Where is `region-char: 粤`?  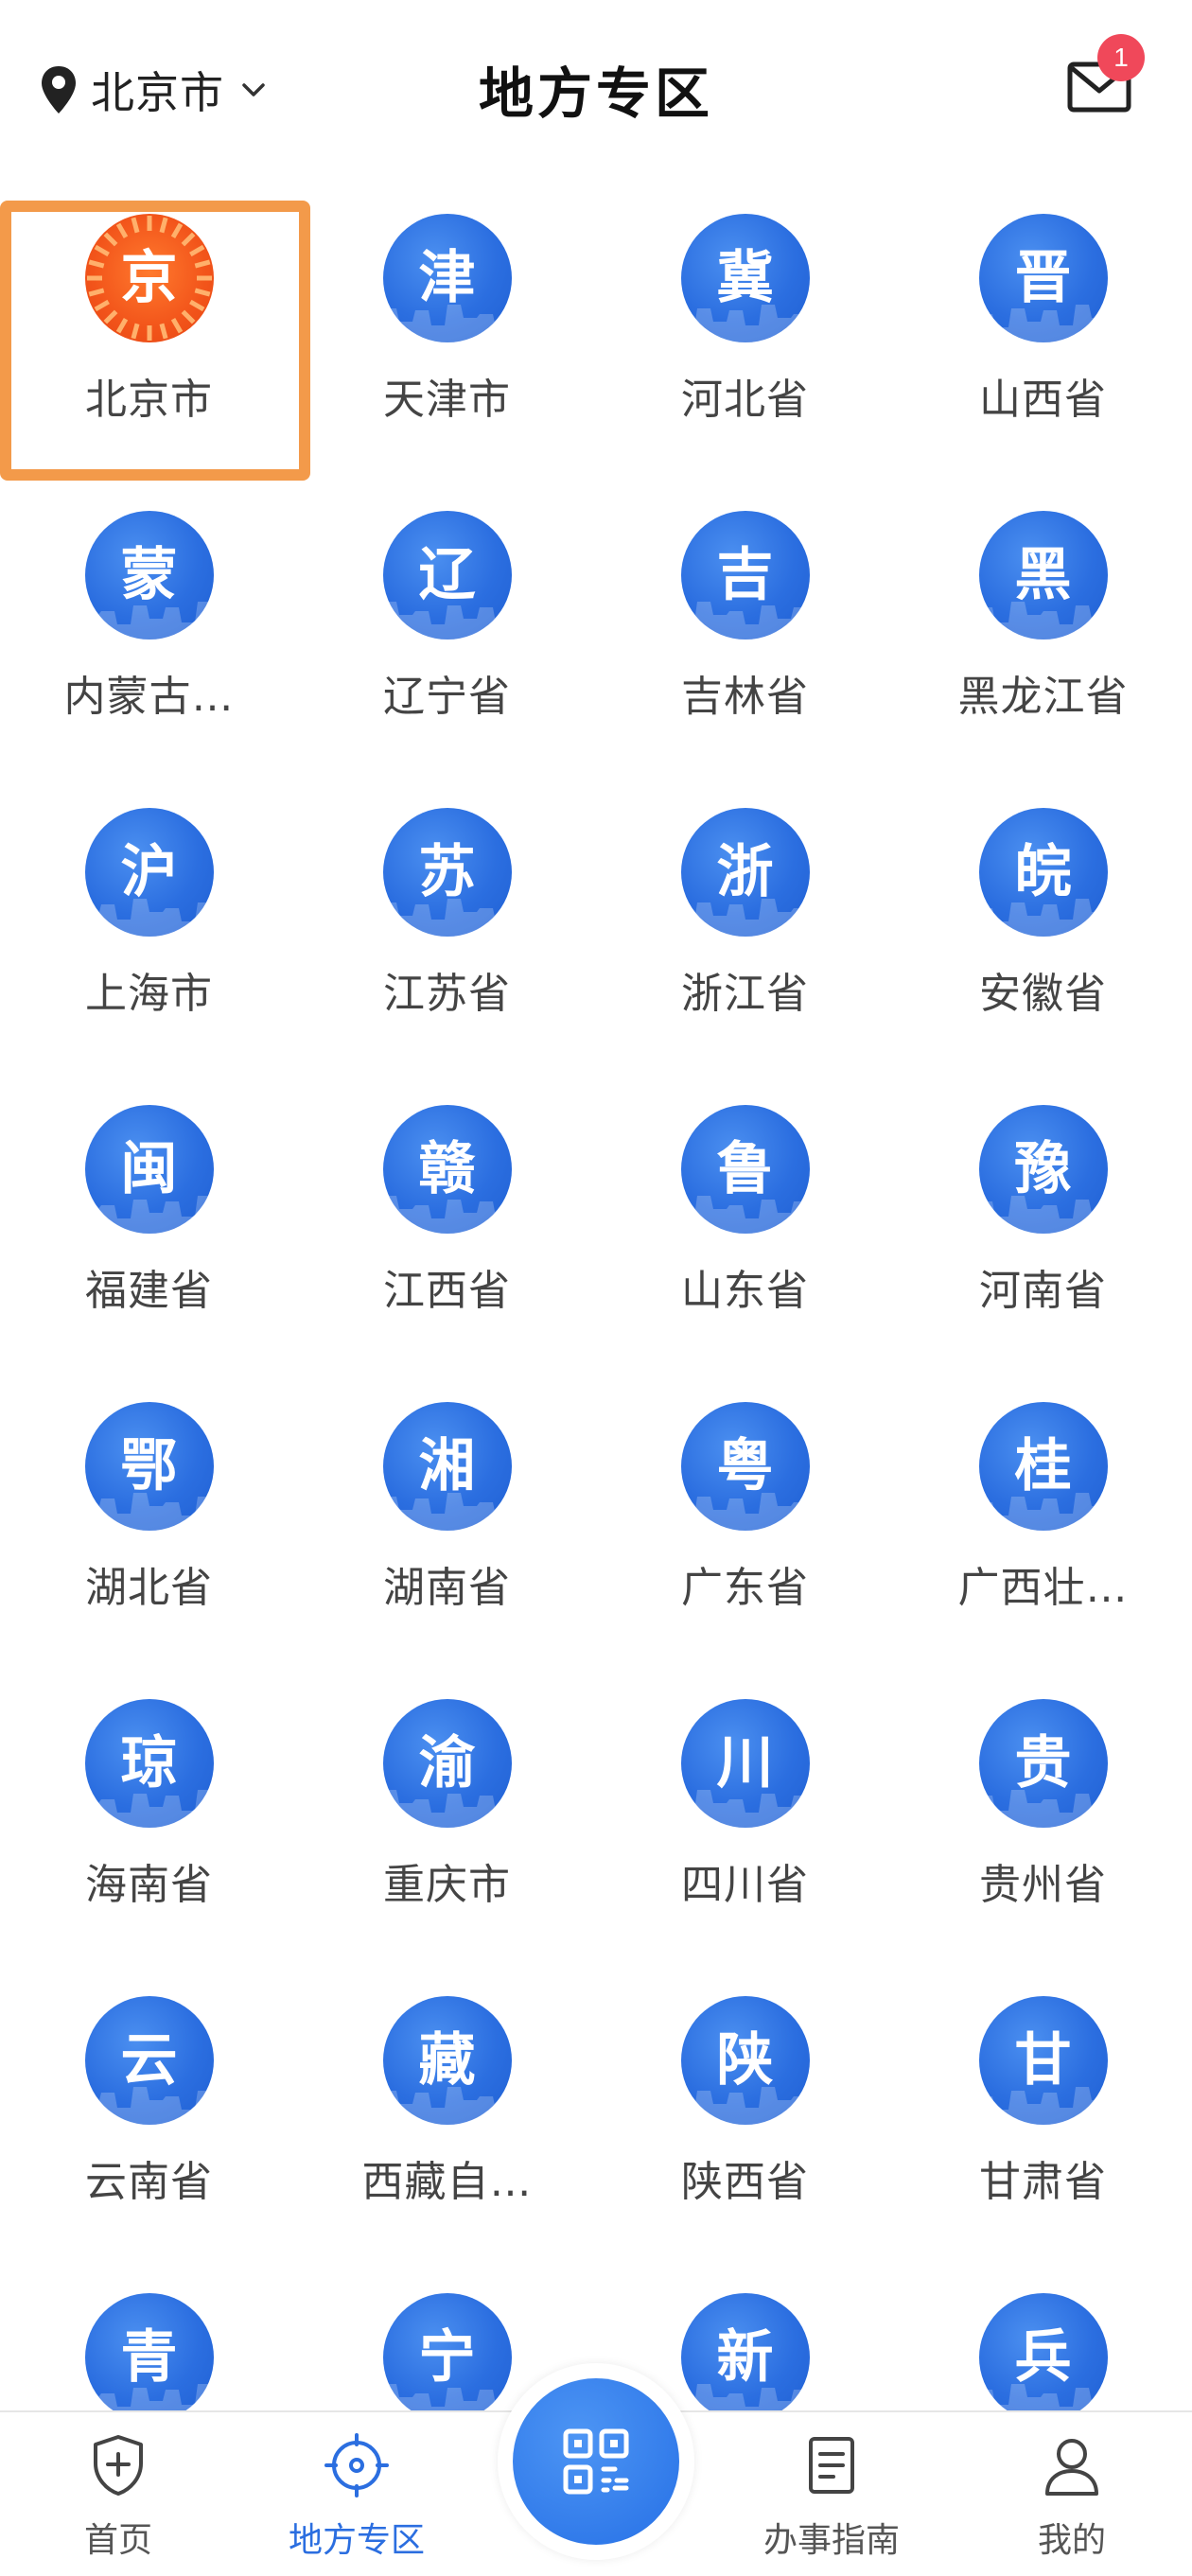 region-char: 粤 is located at coordinates (745, 1466).